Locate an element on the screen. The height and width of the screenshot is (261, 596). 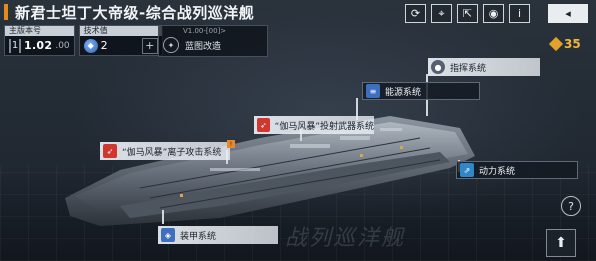
level-frame: 1 is located at coordinates (15, 45).